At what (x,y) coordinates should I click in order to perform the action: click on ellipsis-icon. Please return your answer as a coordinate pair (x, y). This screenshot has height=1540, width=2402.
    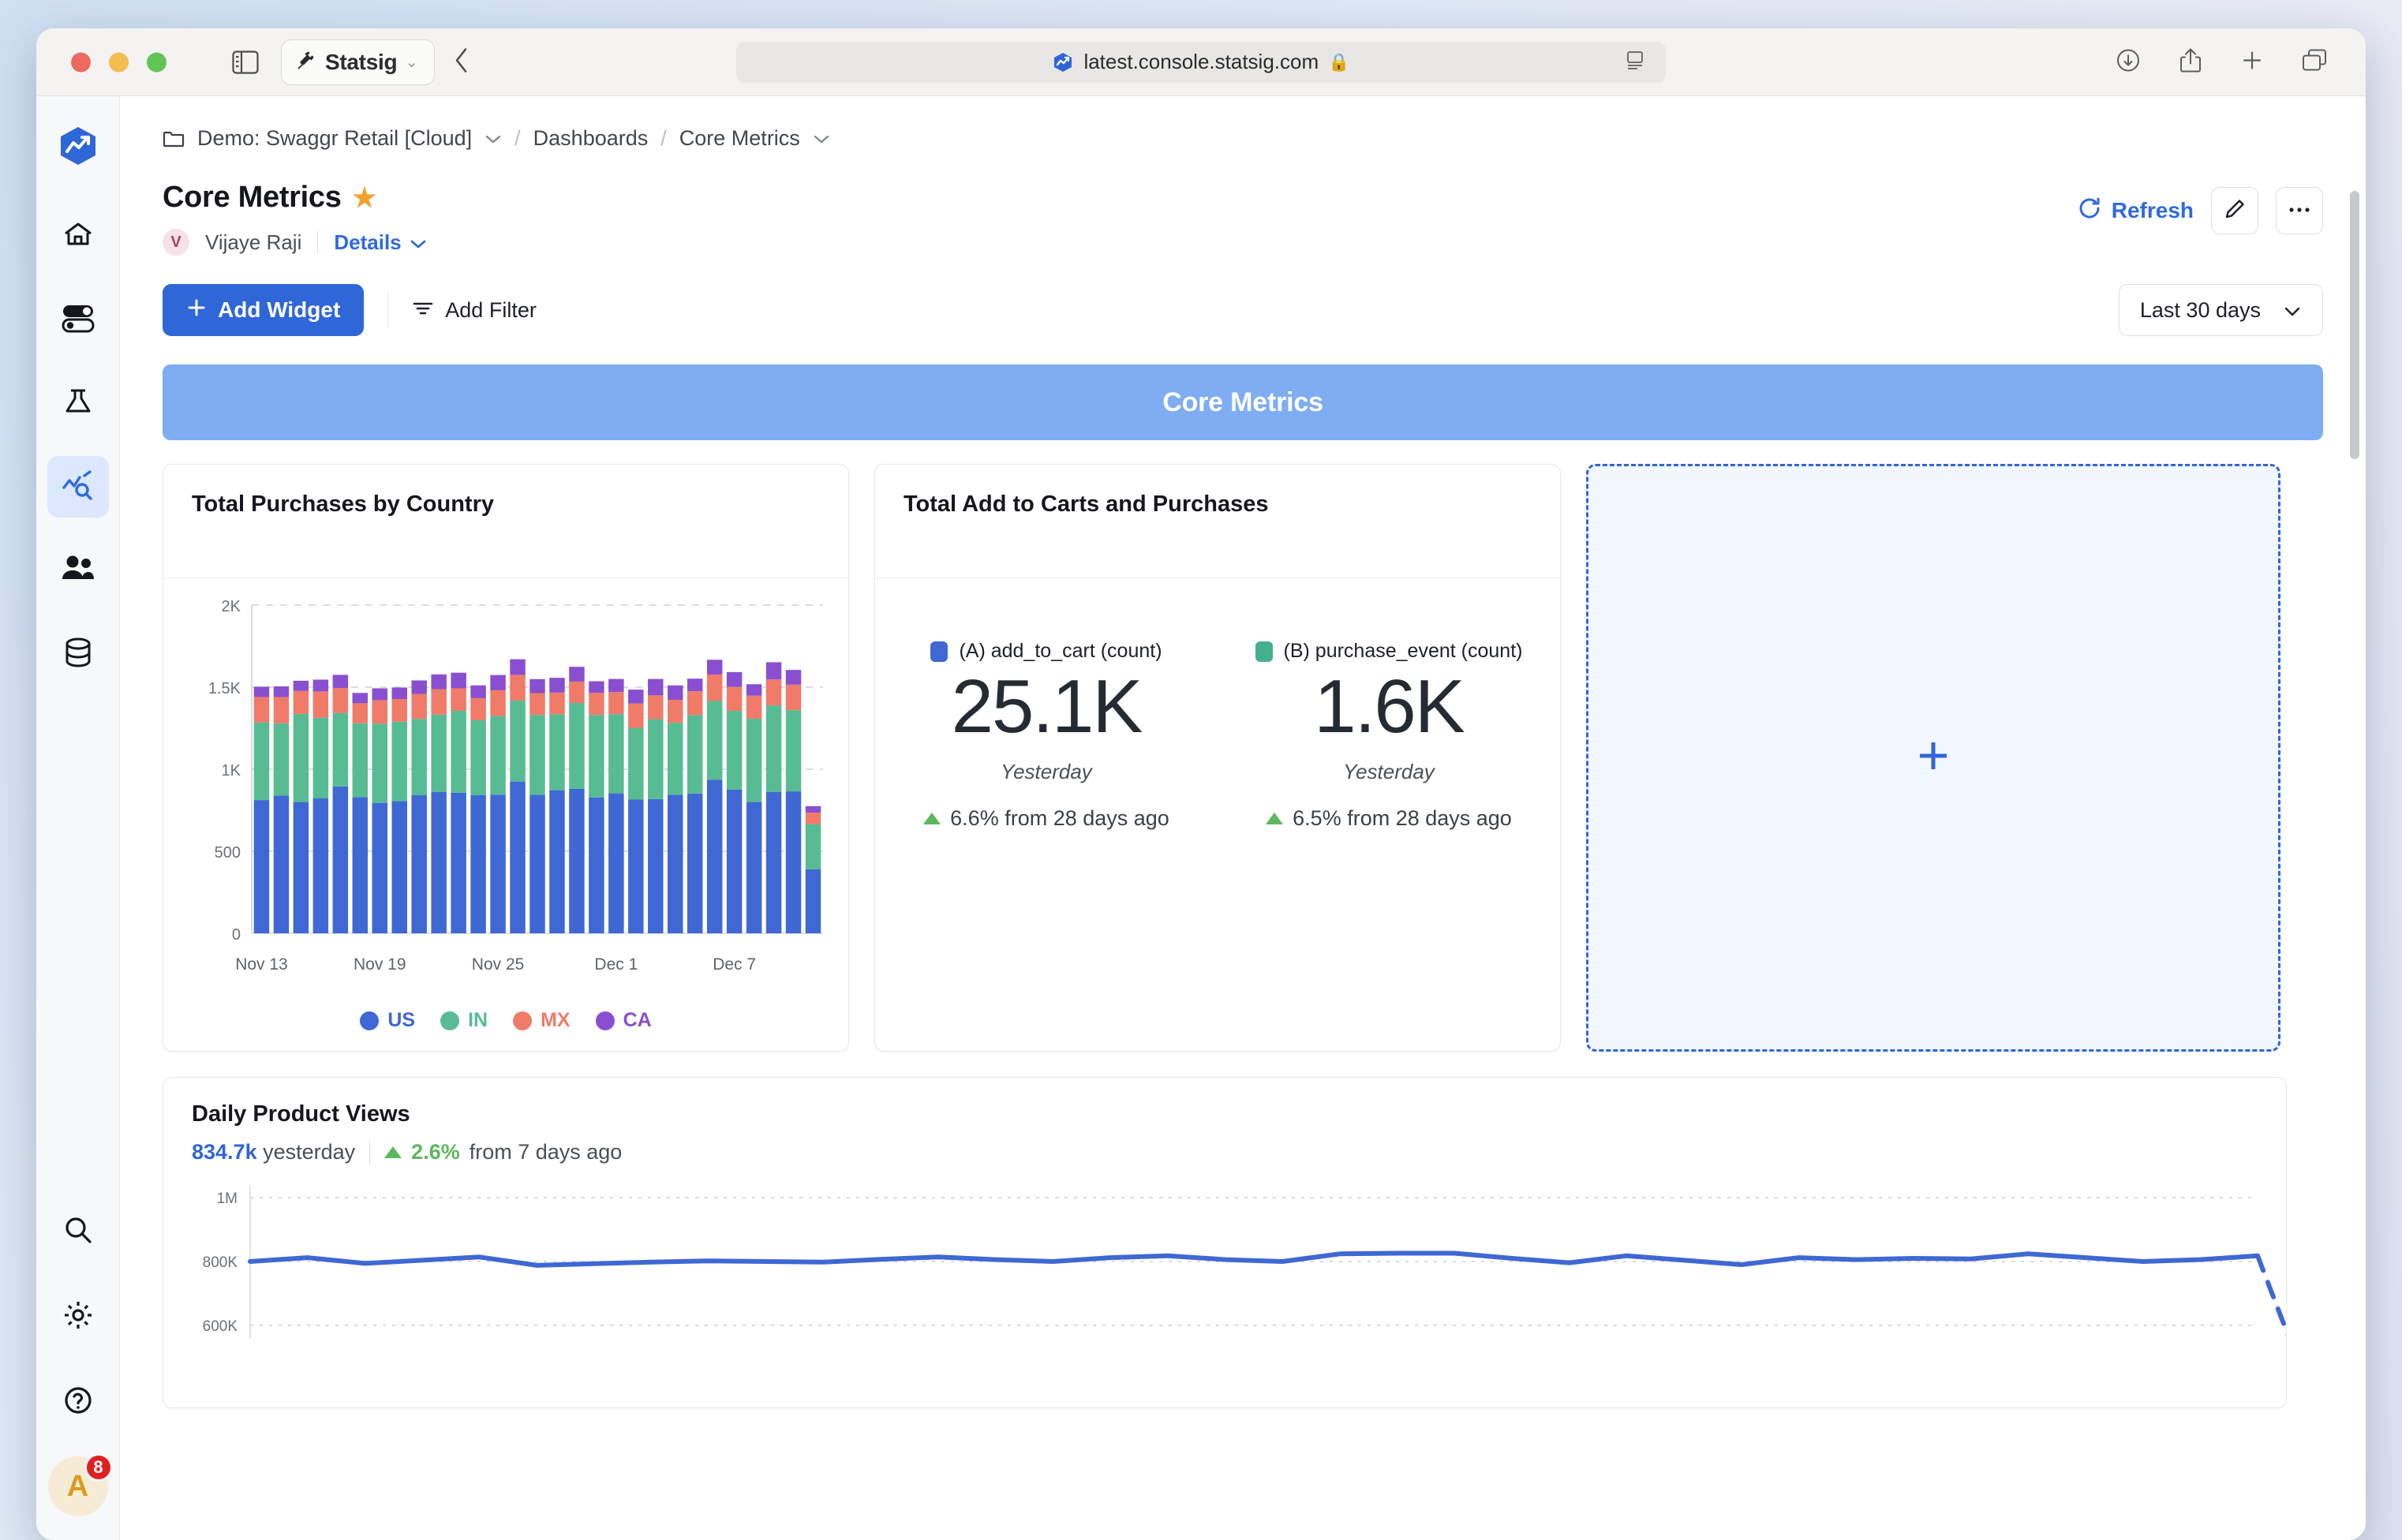
    Looking at the image, I should click on (2299, 211).